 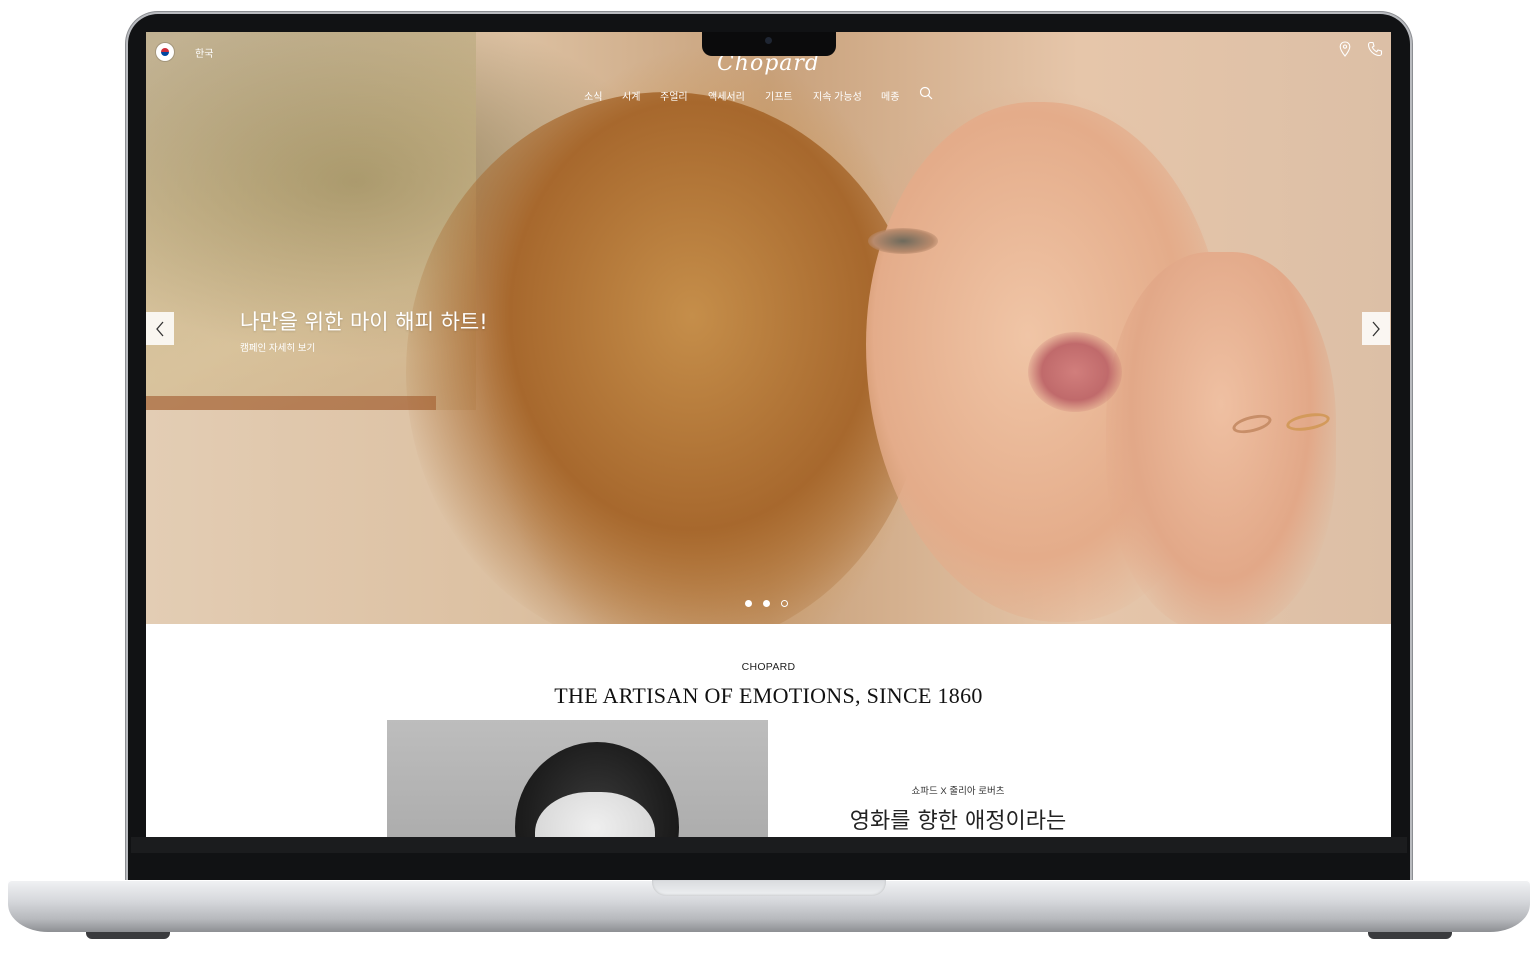 I want to click on nav-item-accessories: 액세서리, so click(x=726, y=95).